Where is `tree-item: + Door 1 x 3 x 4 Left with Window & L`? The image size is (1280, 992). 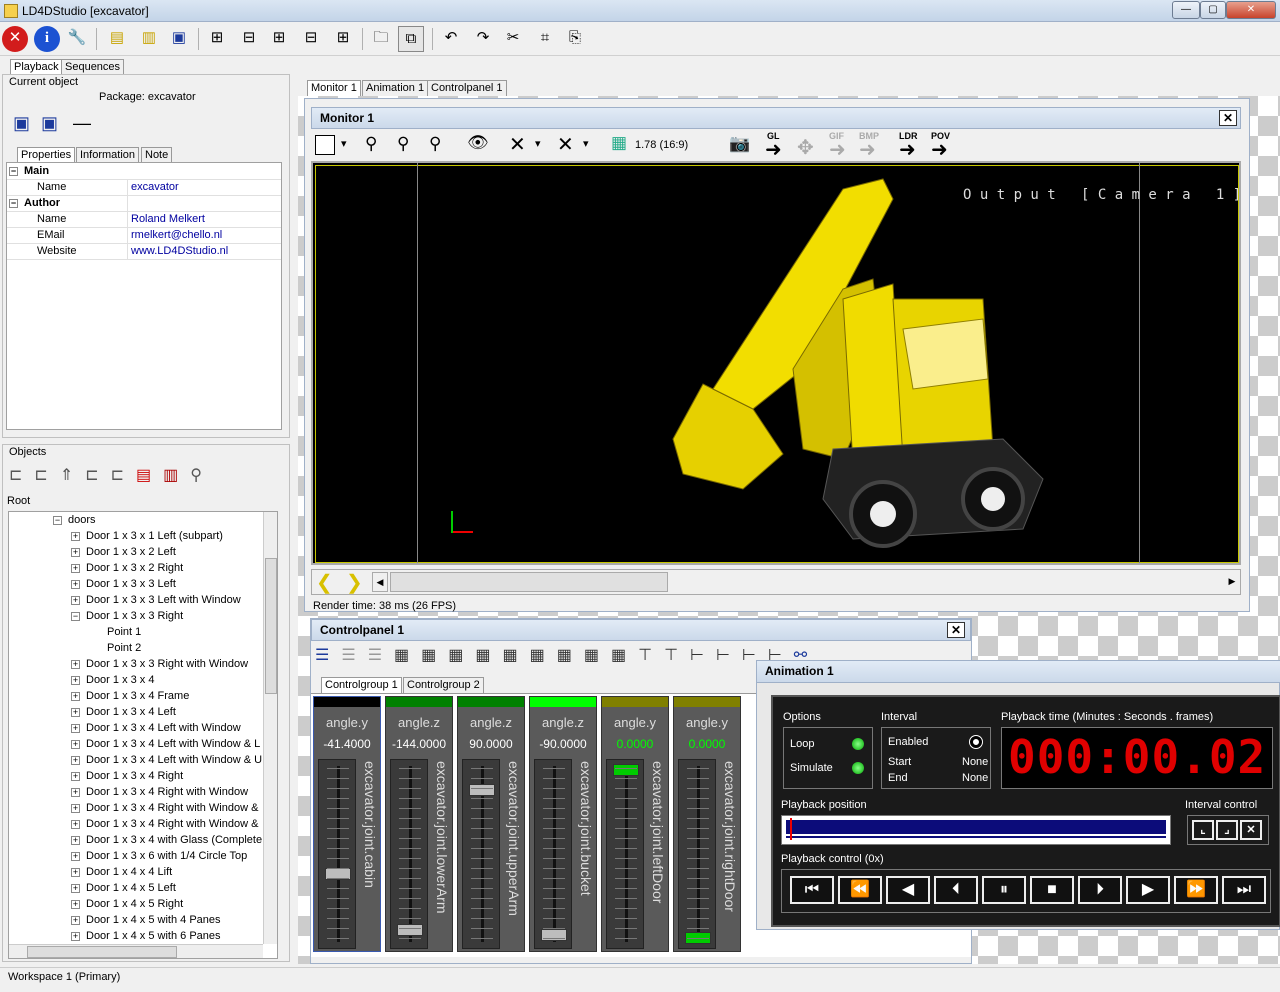 tree-item: + Door 1 x 3 x 4 Left with Window & L is located at coordinates (165, 744).